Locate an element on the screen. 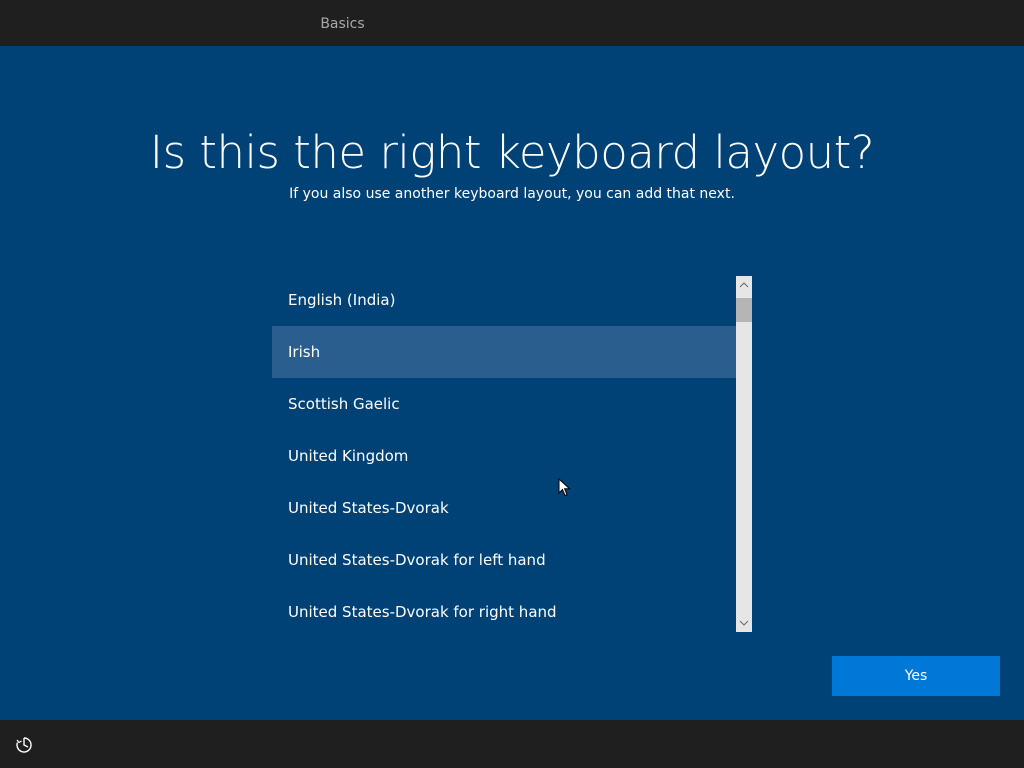  list-item: Scottish Gaelic is located at coordinates (504, 404).